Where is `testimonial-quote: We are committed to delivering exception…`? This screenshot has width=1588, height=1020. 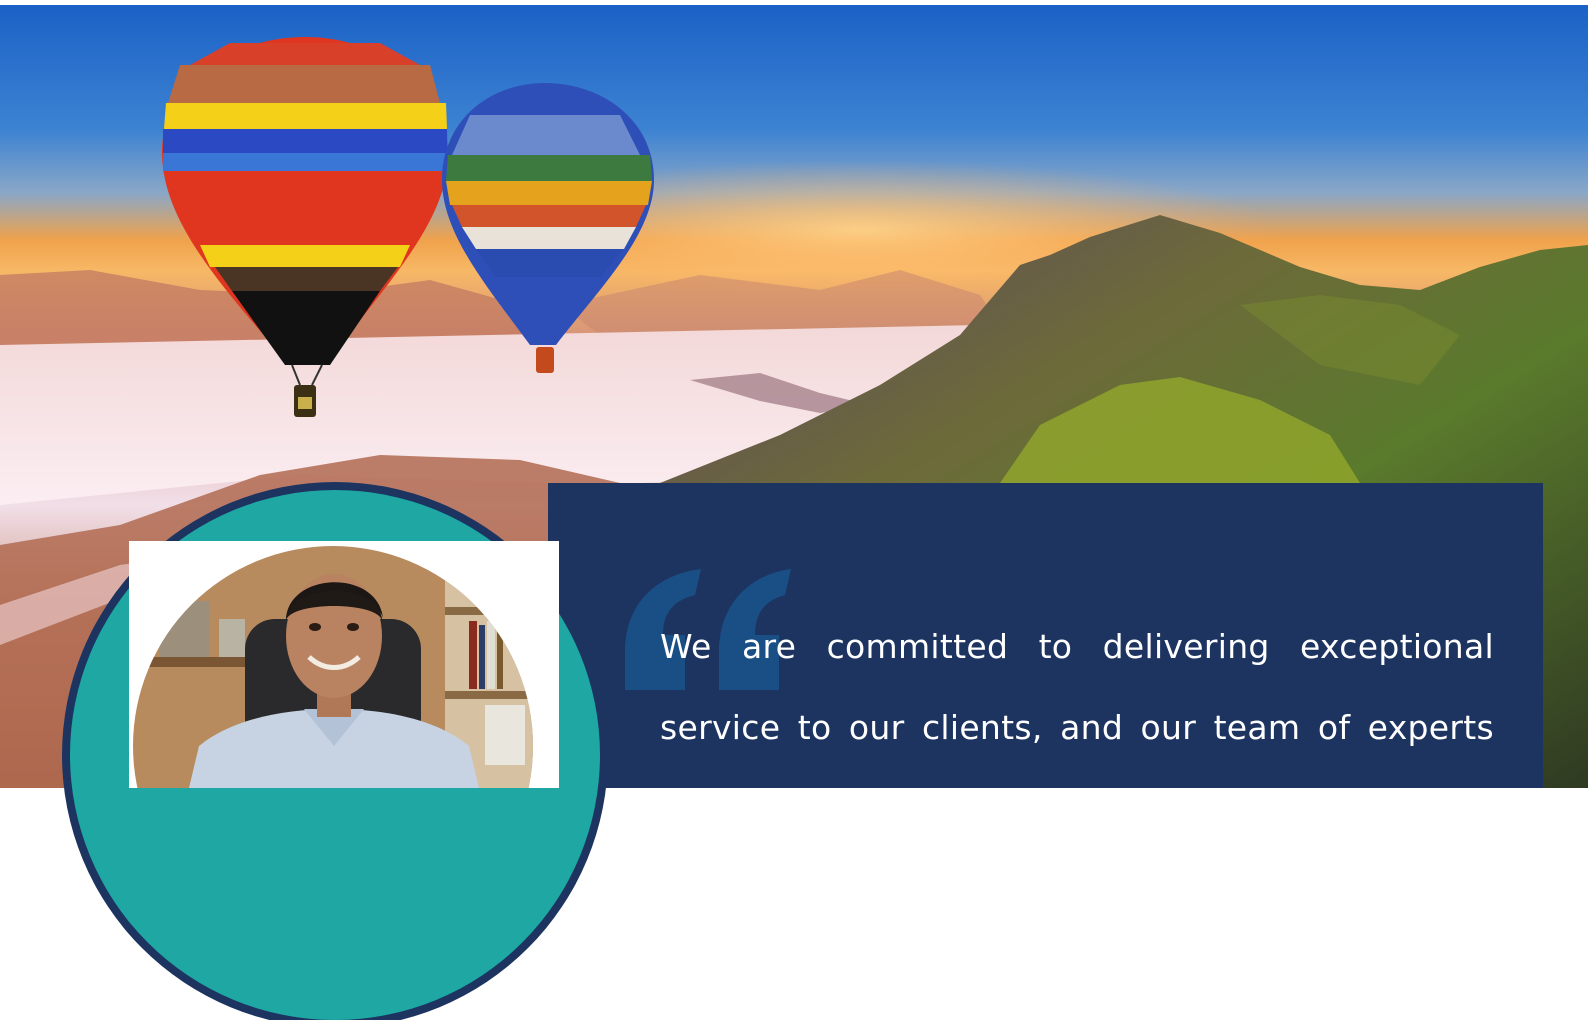
testimonial-quote: We are committed to delivering exception… is located at coordinates (1077, 687).